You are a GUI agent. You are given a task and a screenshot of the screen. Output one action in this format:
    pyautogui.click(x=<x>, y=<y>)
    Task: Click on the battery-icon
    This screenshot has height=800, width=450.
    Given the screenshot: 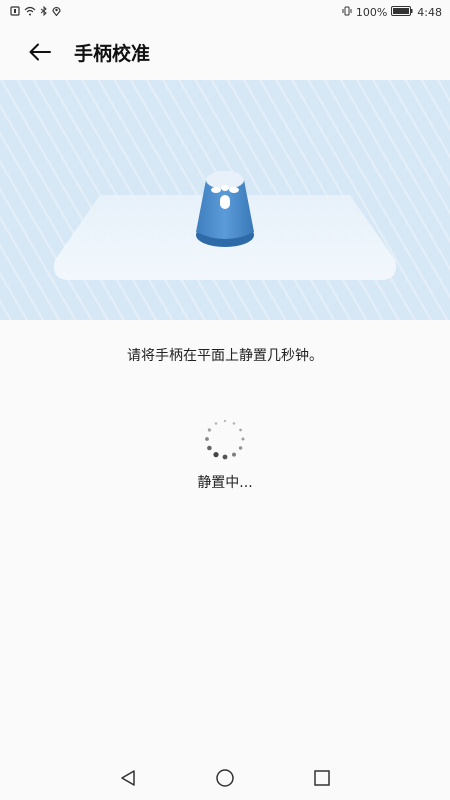 What is the action you would take?
    pyautogui.click(x=402, y=12)
    